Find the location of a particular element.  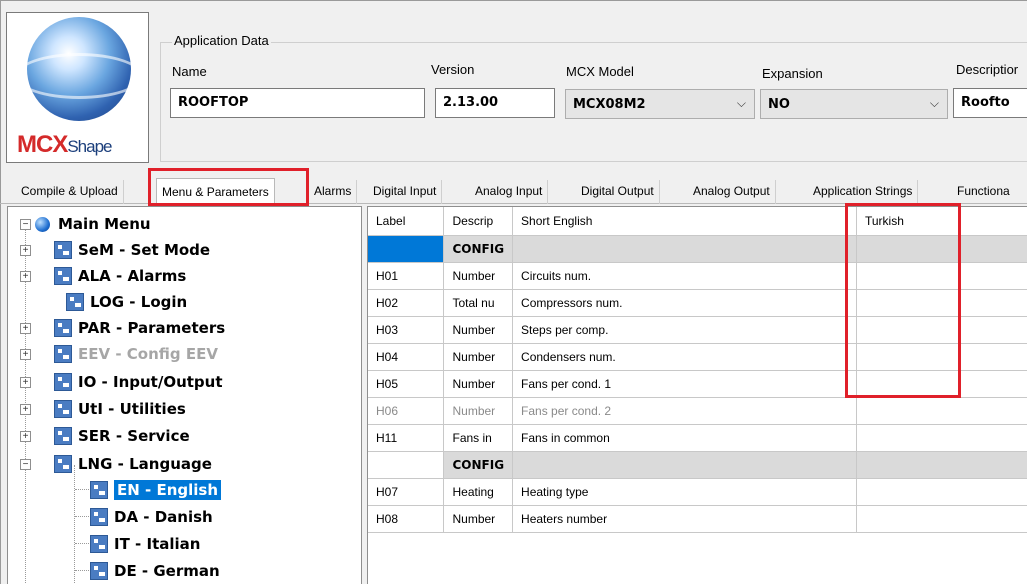

table-row: H05 Number Fans per cond. 1 is located at coordinates (697, 384).